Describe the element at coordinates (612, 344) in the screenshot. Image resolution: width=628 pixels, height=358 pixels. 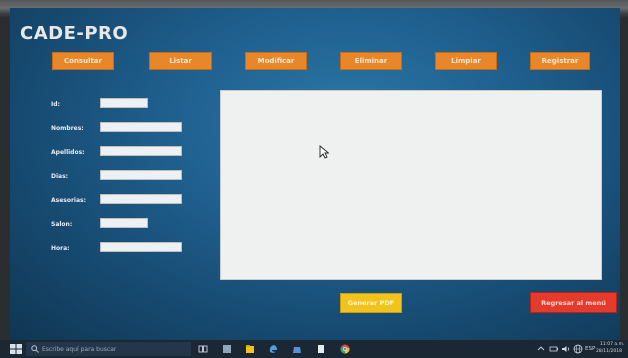
I see `clock-time: 11:07 a.m.` at that location.